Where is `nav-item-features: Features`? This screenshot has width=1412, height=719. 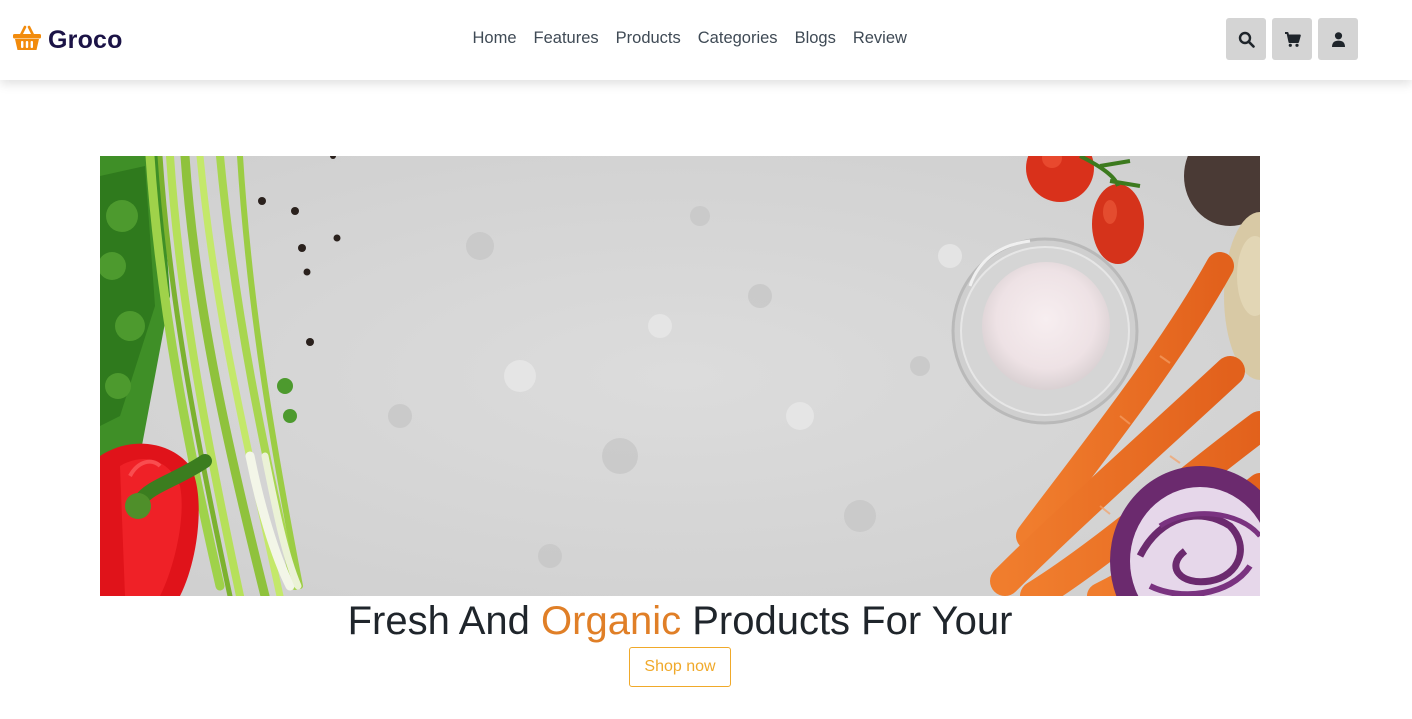
nav-item-features: Features is located at coordinates (566, 38).